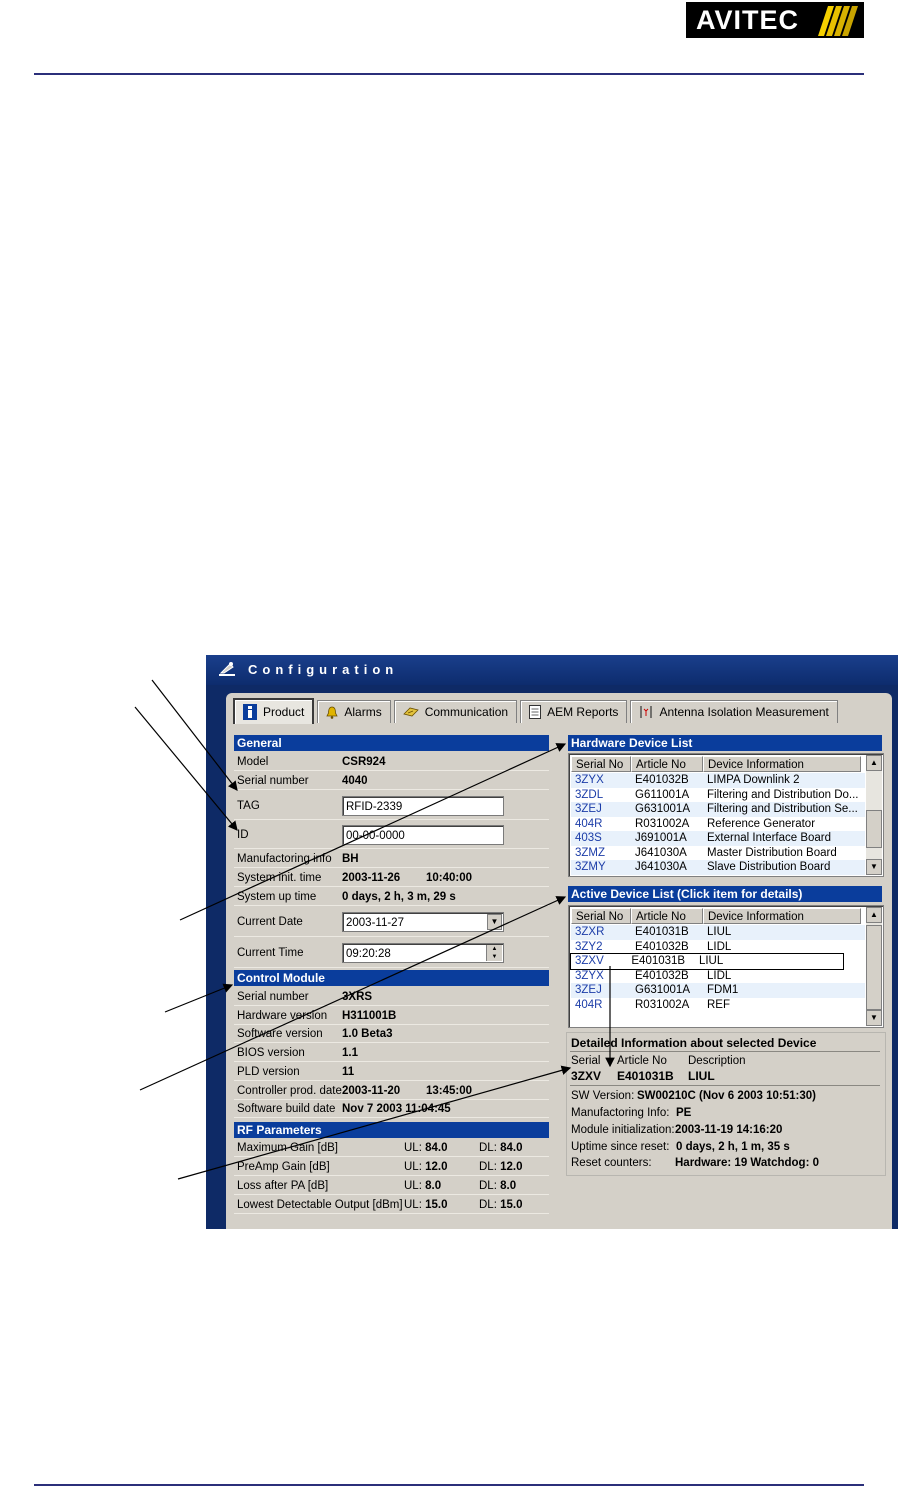 This screenshot has height=1491, width=898. What do you see at coordinates (199, 998) in the screenshot?
I see `annotation-arrow-control-module` at bounding box center [199, 998].